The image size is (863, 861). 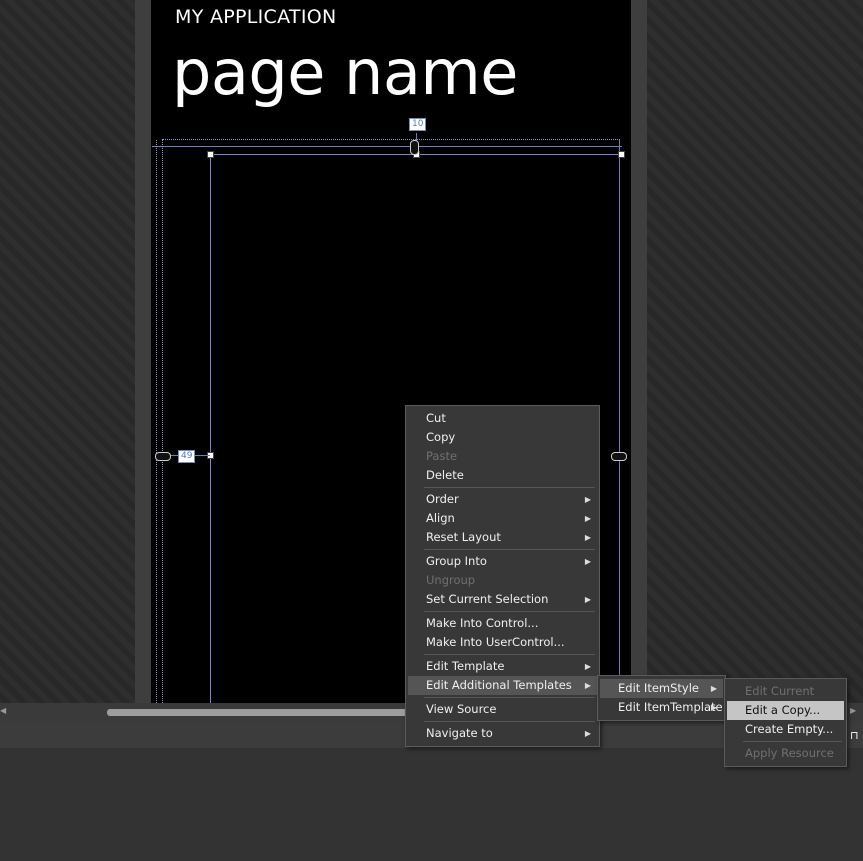 I want to click on menu-item-label: Edit ItemStyle, so click(x=658, y=688).